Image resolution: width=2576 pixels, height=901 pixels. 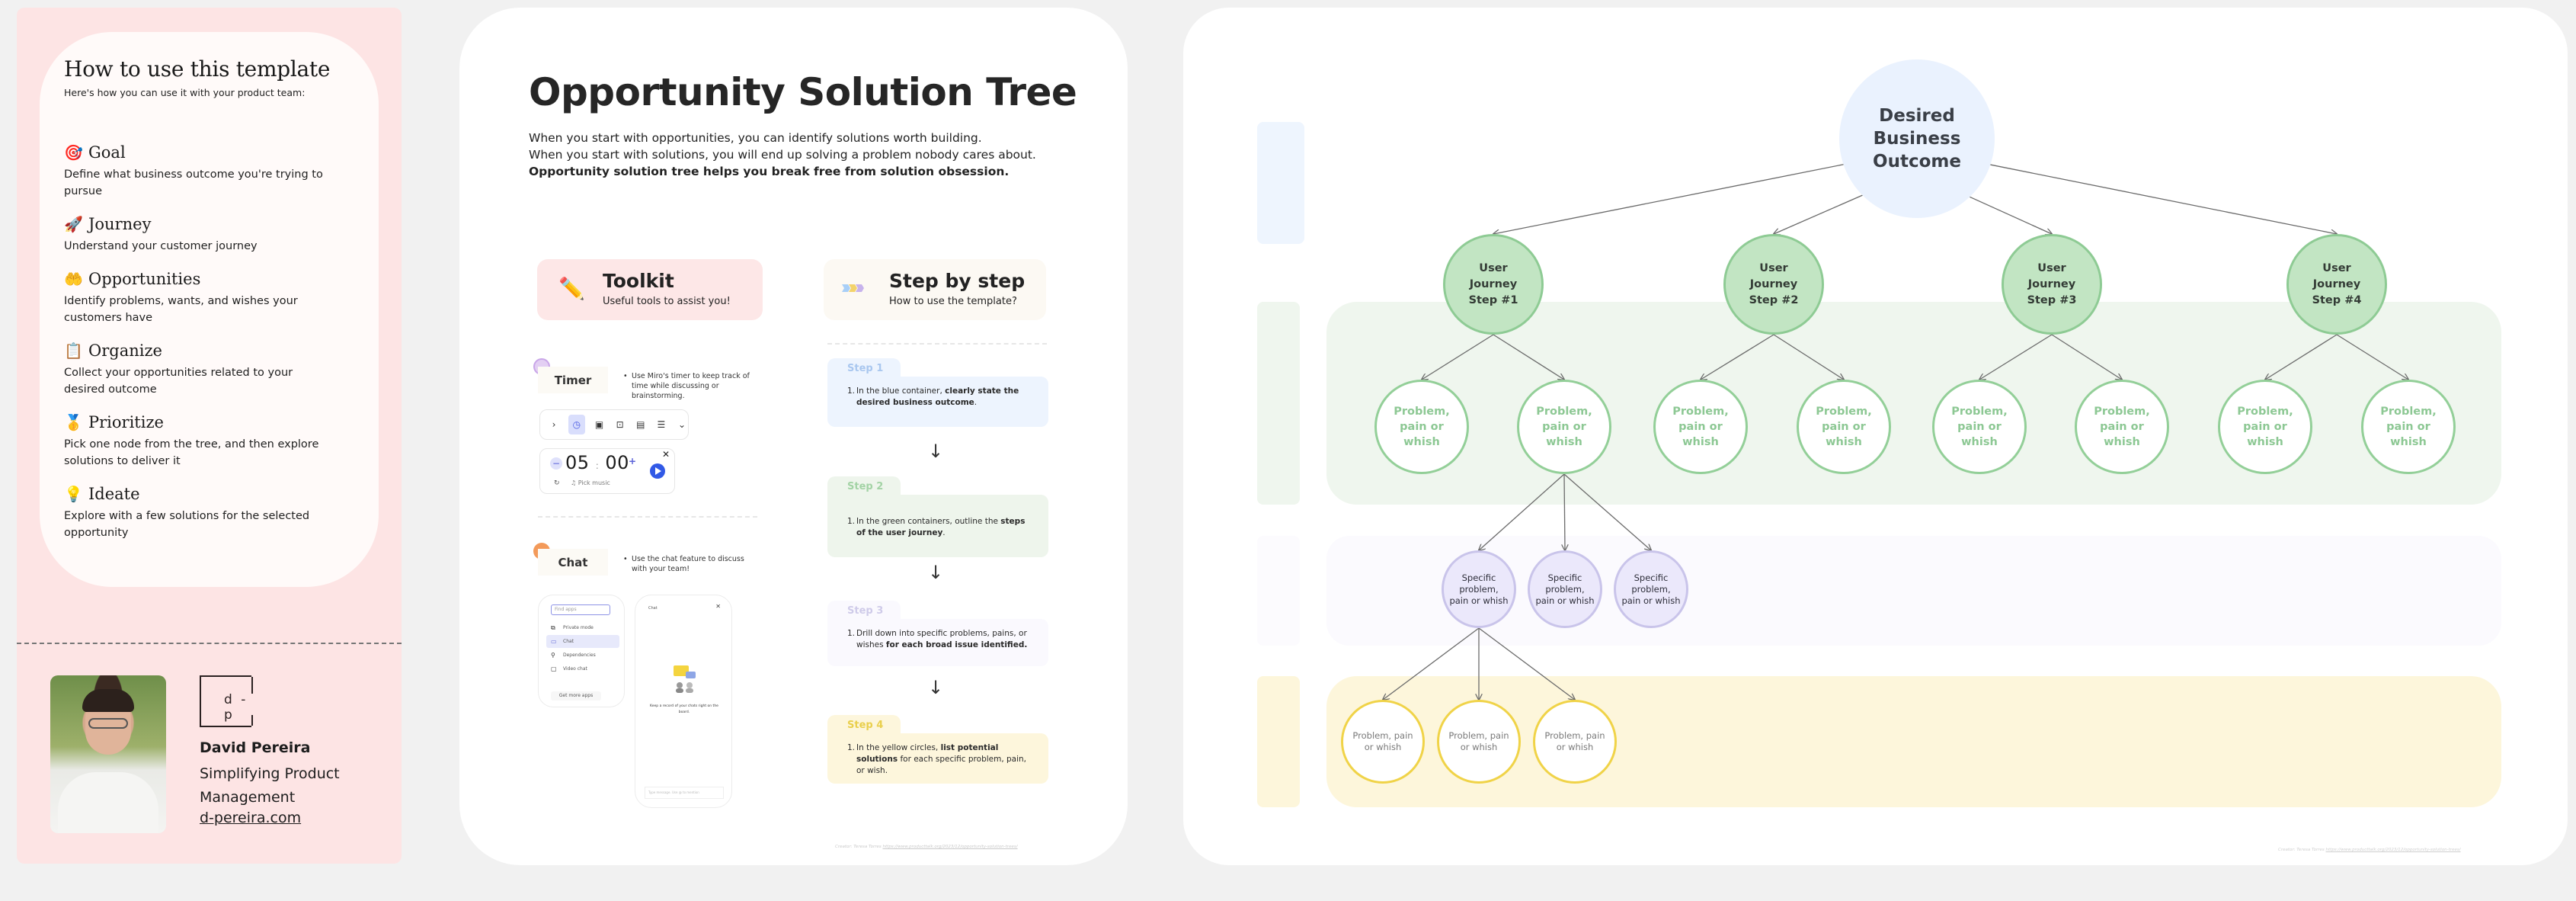 I want to click on how-to-item-label: Opportunities, so click(x=144, y=279).